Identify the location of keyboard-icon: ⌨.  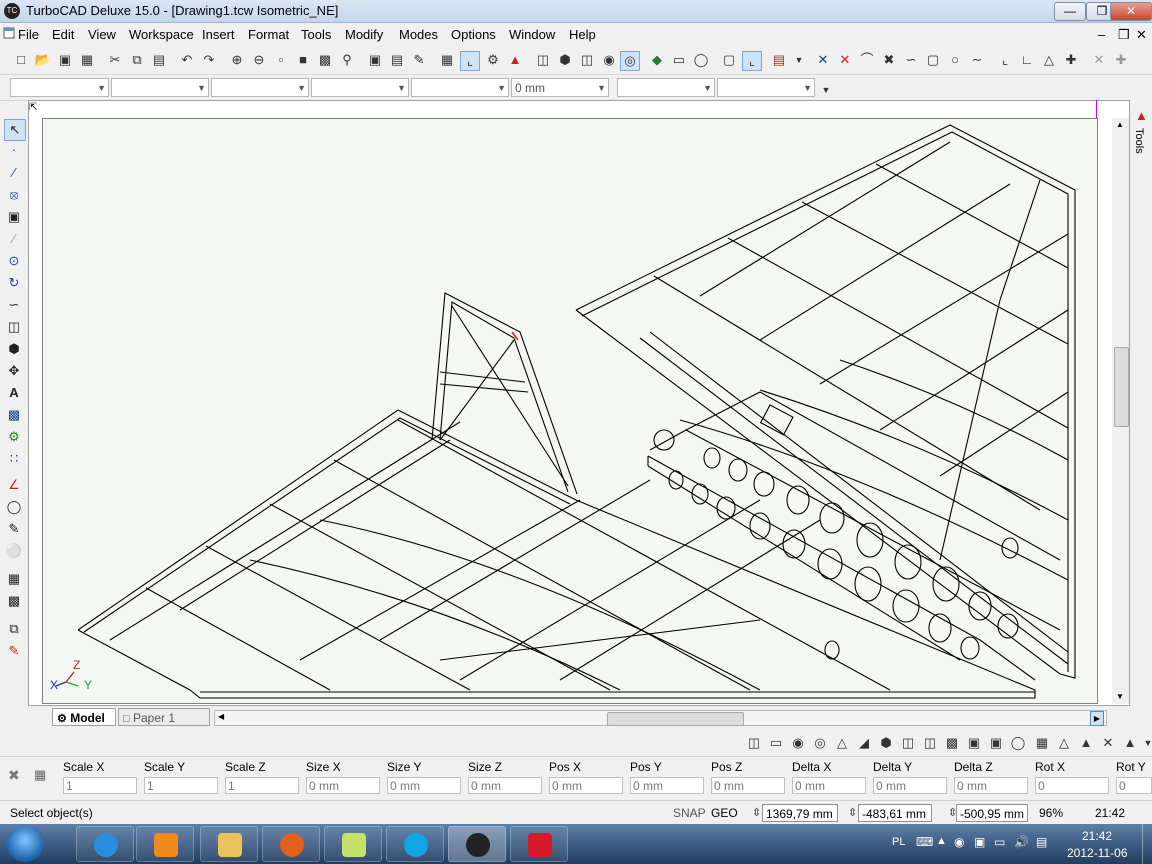
(924, 842).